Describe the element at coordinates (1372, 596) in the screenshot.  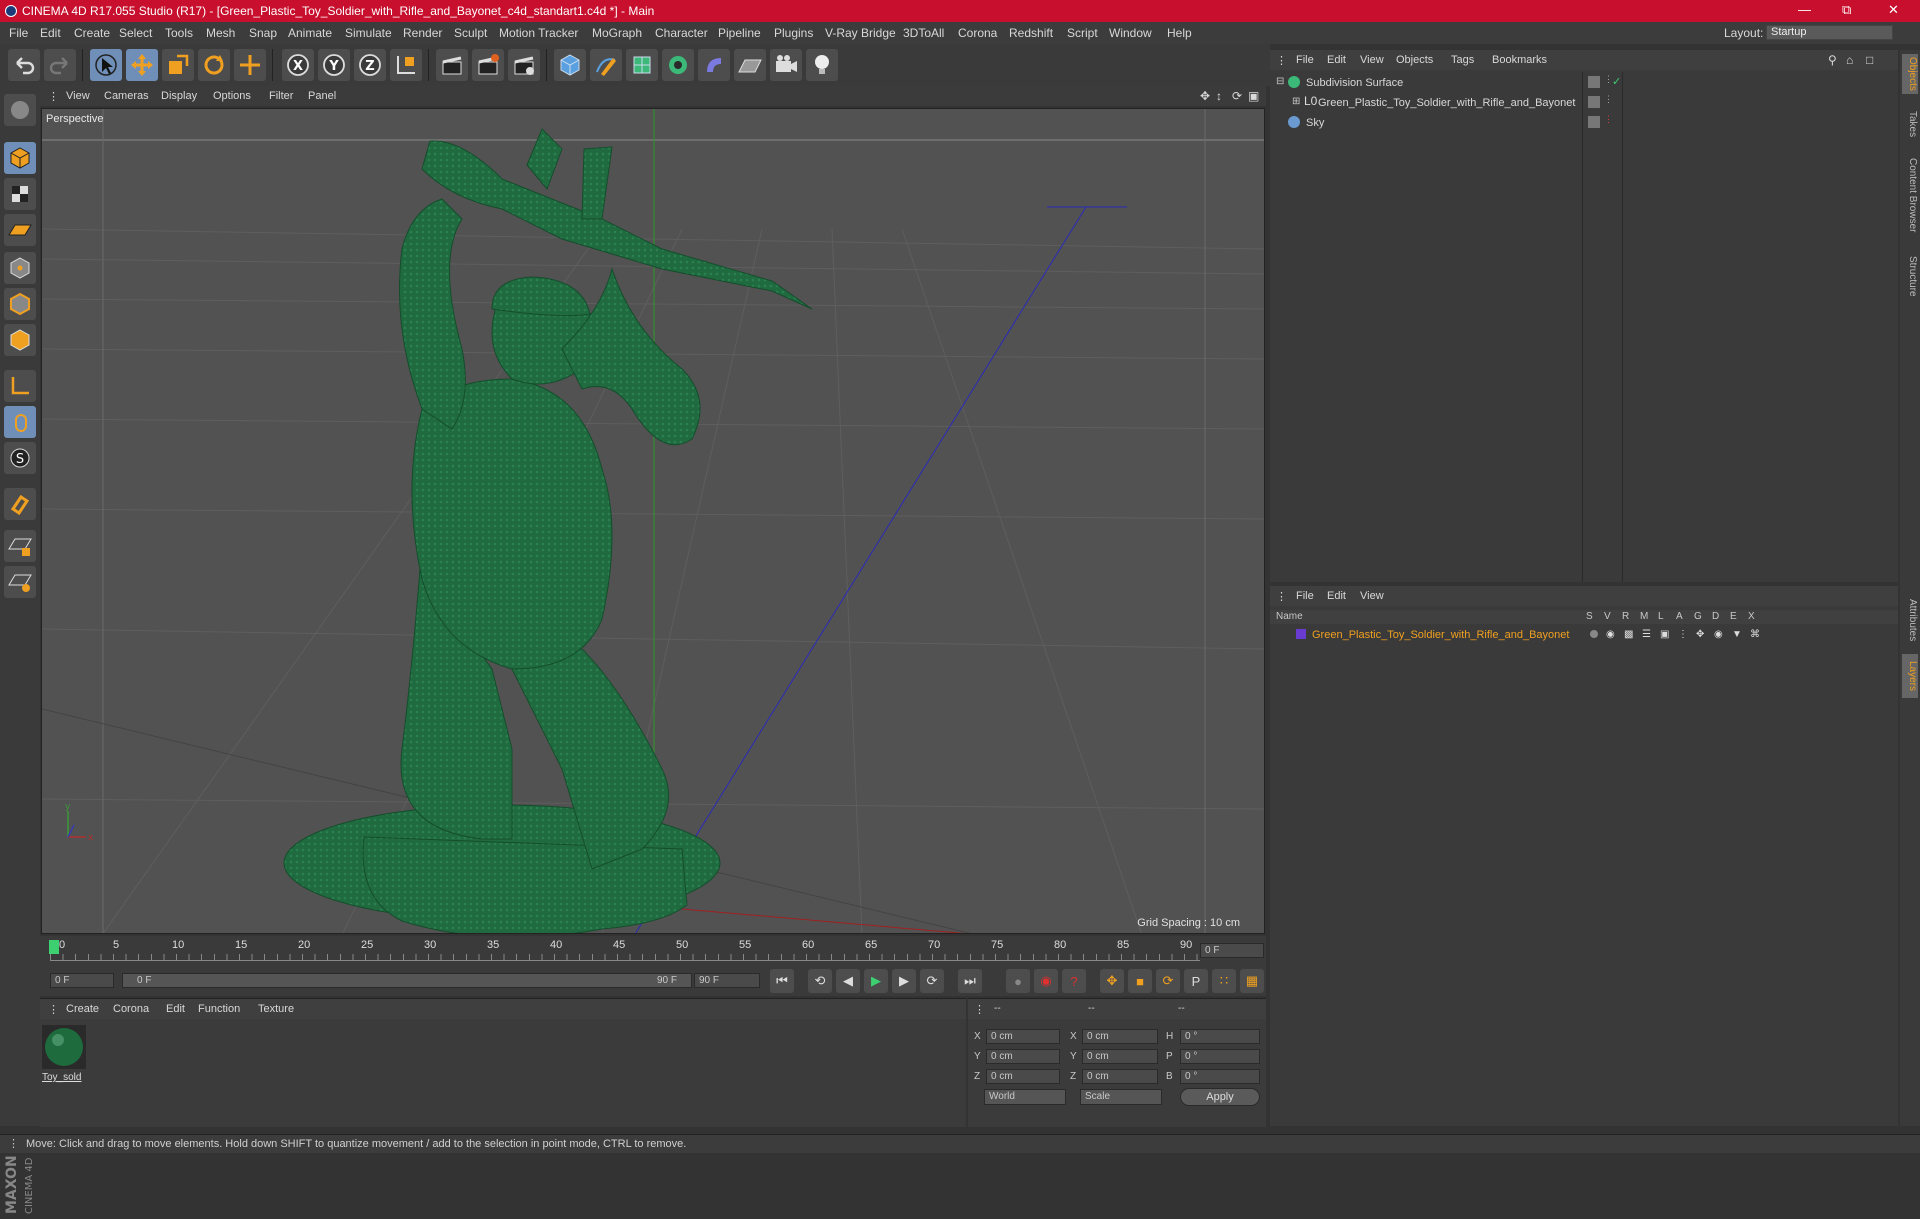
I see `layer-menu-view: View` at that location.